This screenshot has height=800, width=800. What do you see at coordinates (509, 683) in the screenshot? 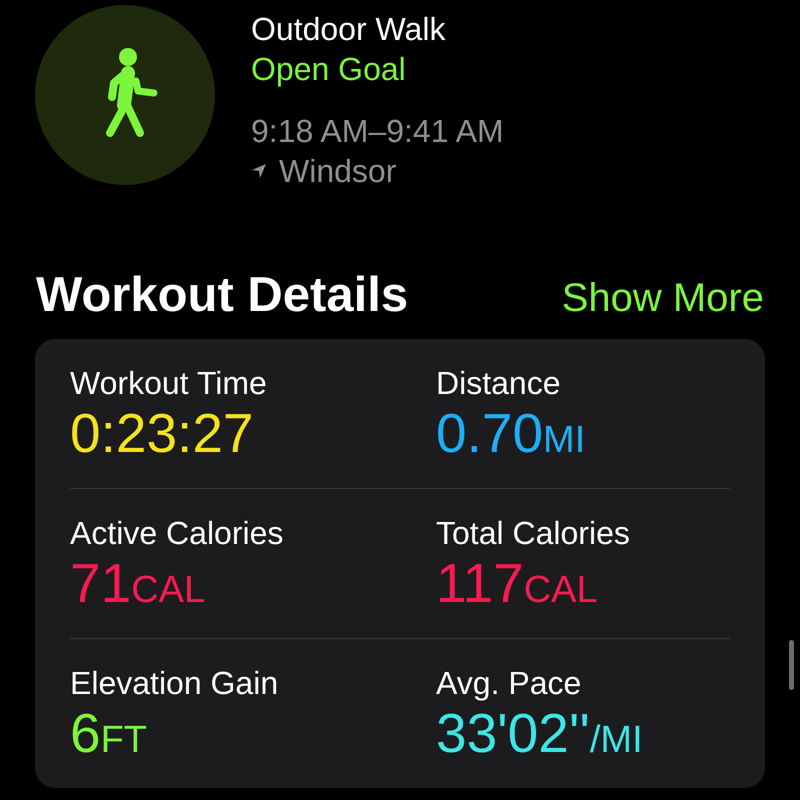
I see `metric-label: Avg. Pace` at bounding box center [509, 683].